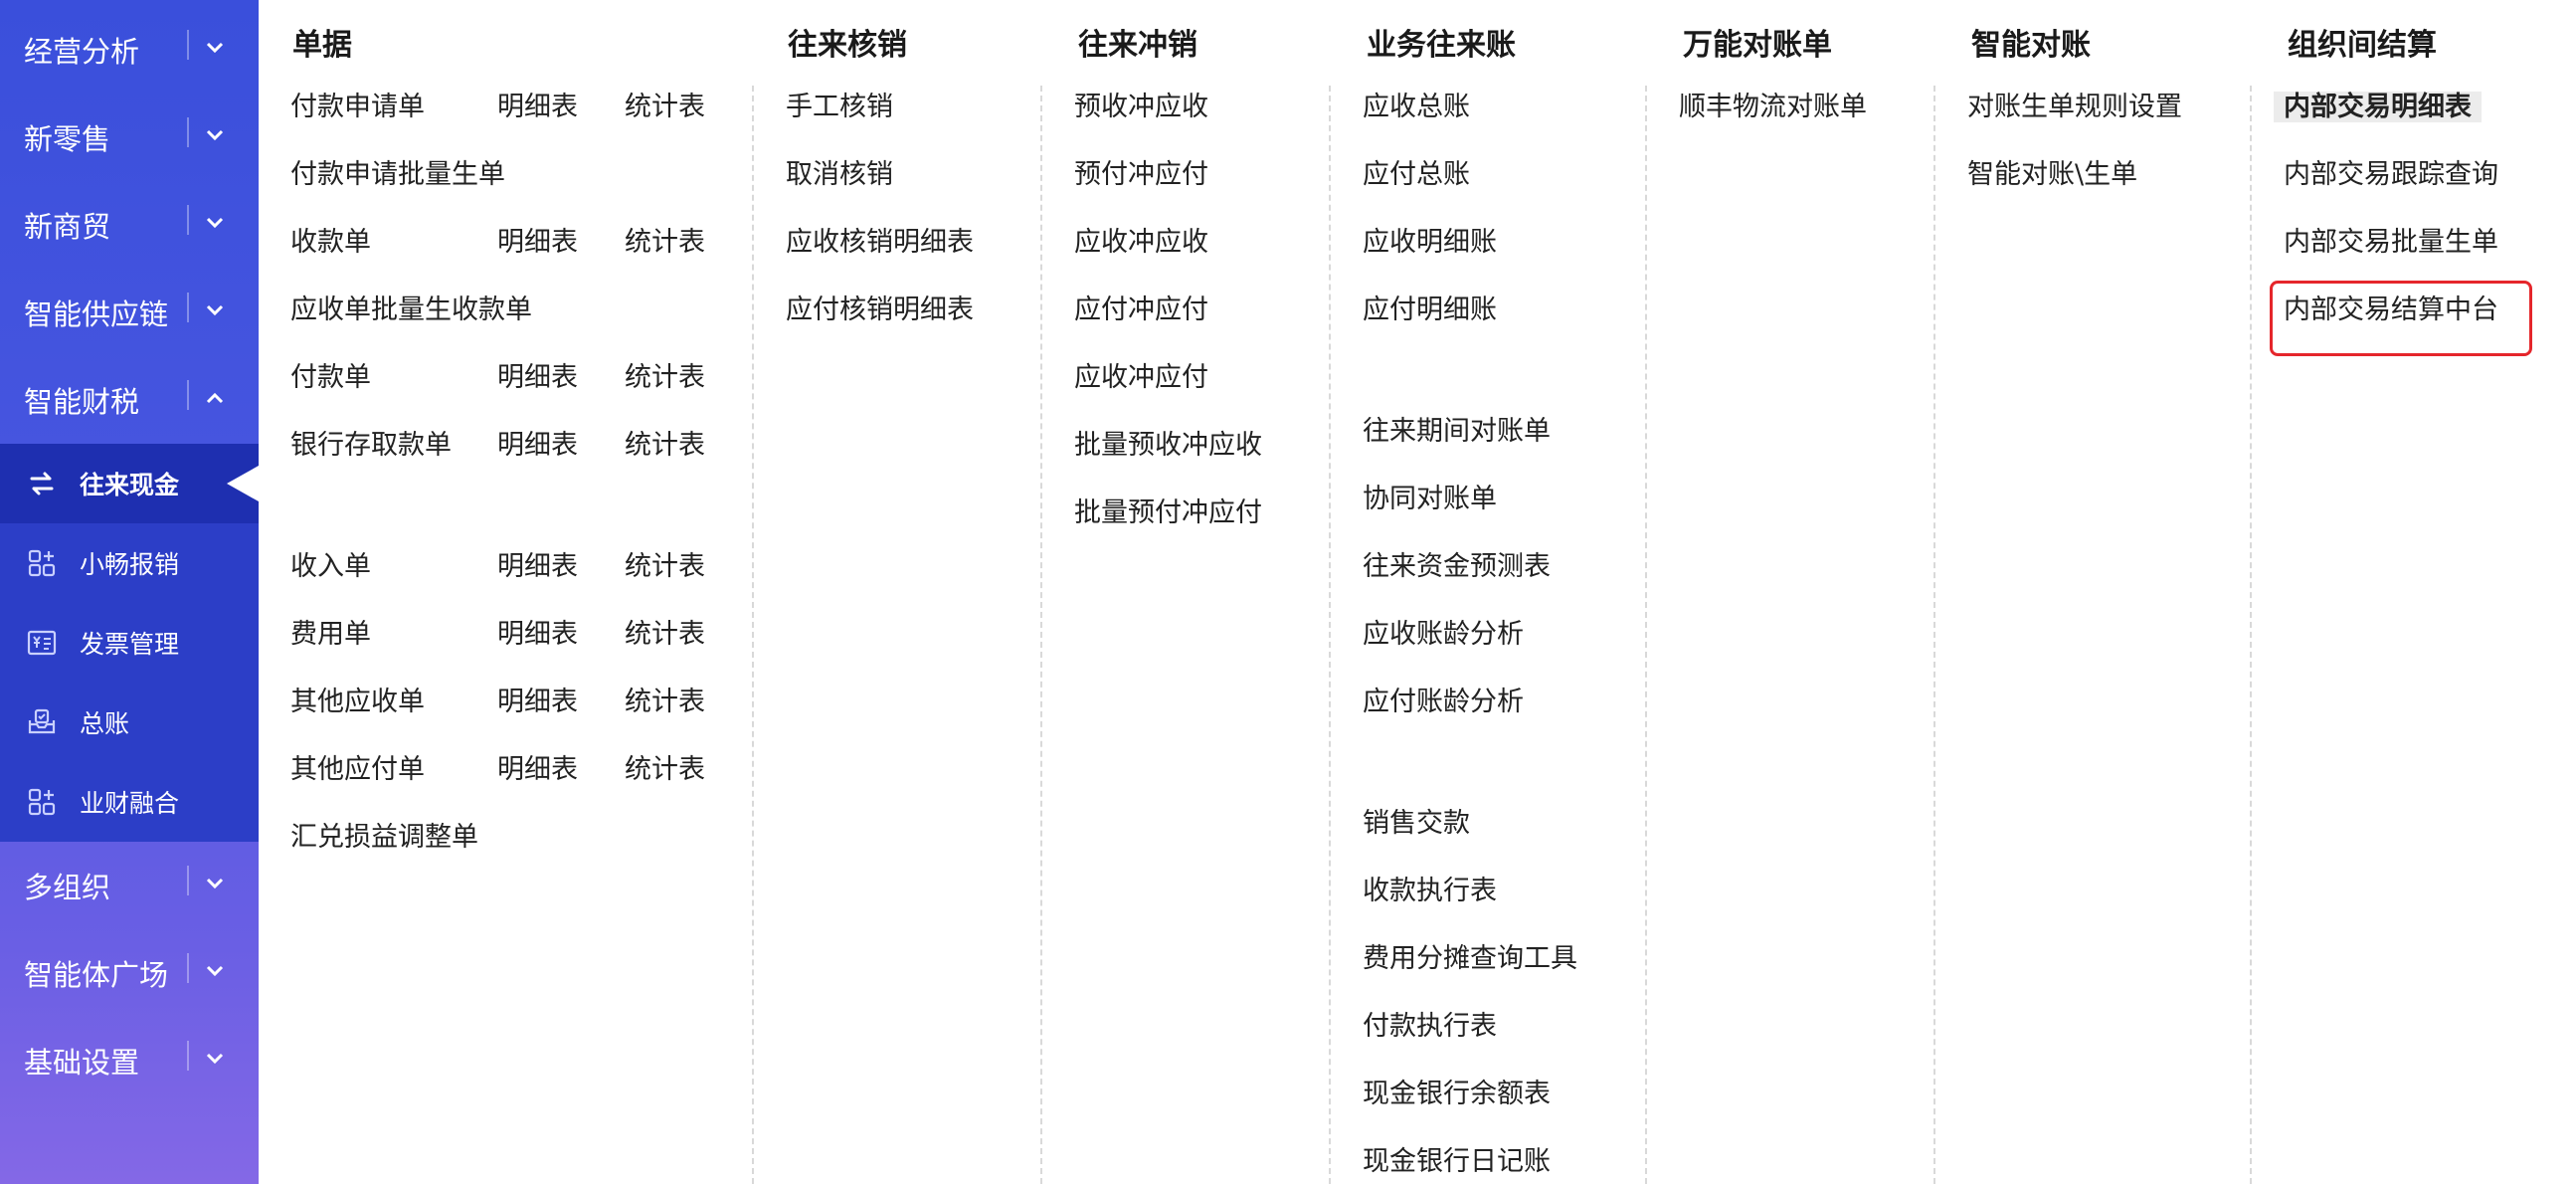 This screenshot has height=1184, width=2576. I want to click on sidebar-item-finance-tax: 智能财税, so click(129, 400).